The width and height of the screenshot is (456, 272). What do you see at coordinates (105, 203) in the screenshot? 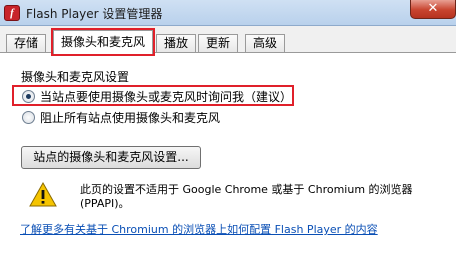
I see `notice-line-2: (PPAPI)。` at bounding box center [105, 203].